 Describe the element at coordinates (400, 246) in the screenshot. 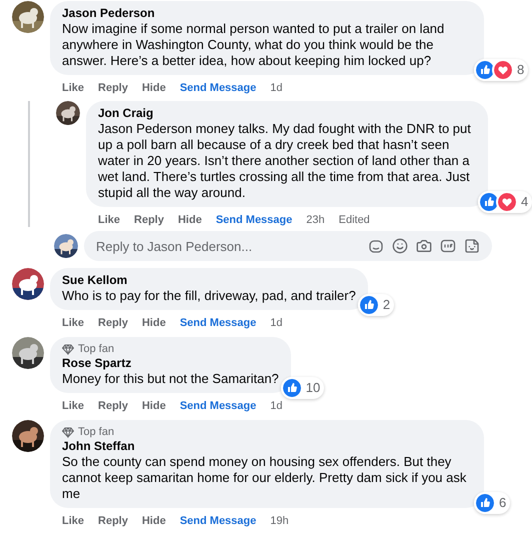

I see `emoji-icon` at that location.